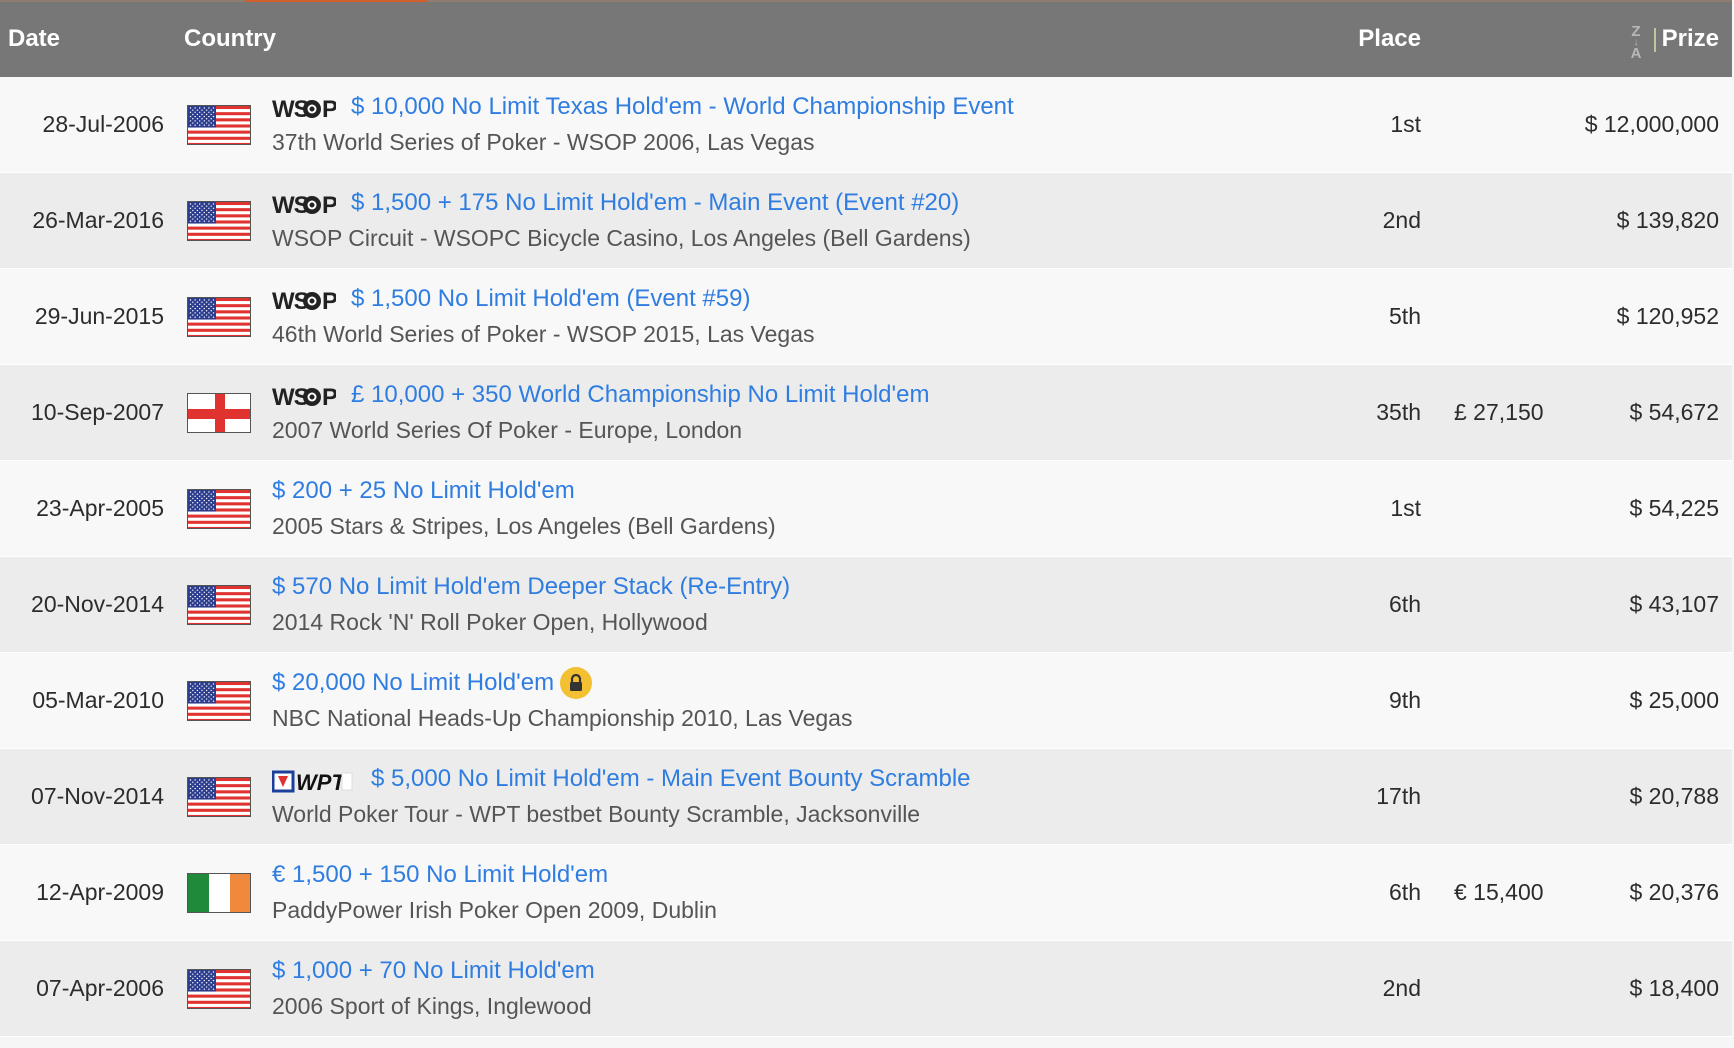 The height and width of the screenshot is (1048, 1734). What do you see at coordinates (1636, 53) in the screenshot?
I see `sort-a-letter: A` at bounding box center [1636, 53].